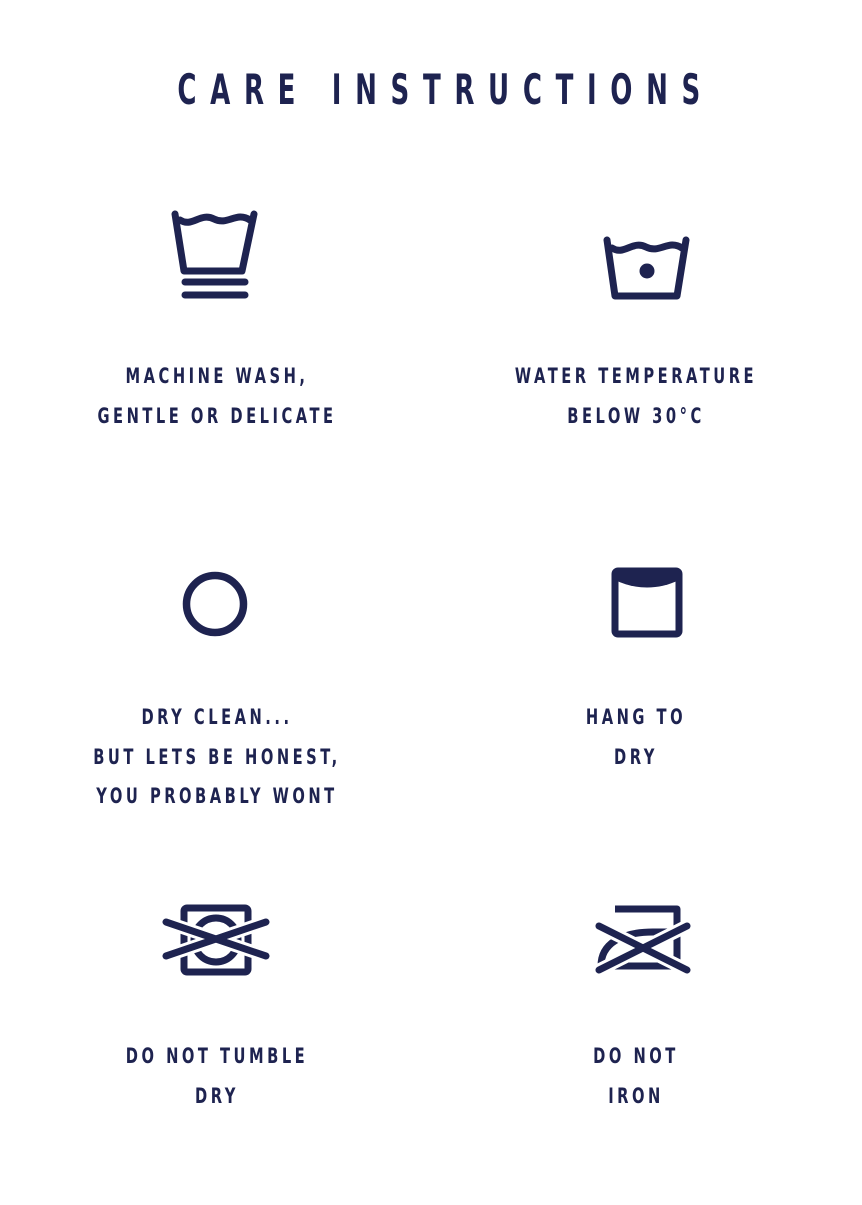  Describe the element at coordinates (217, 415) in the screenshot. I see `caption-line: GENTLE OR DELICATE` at that location.